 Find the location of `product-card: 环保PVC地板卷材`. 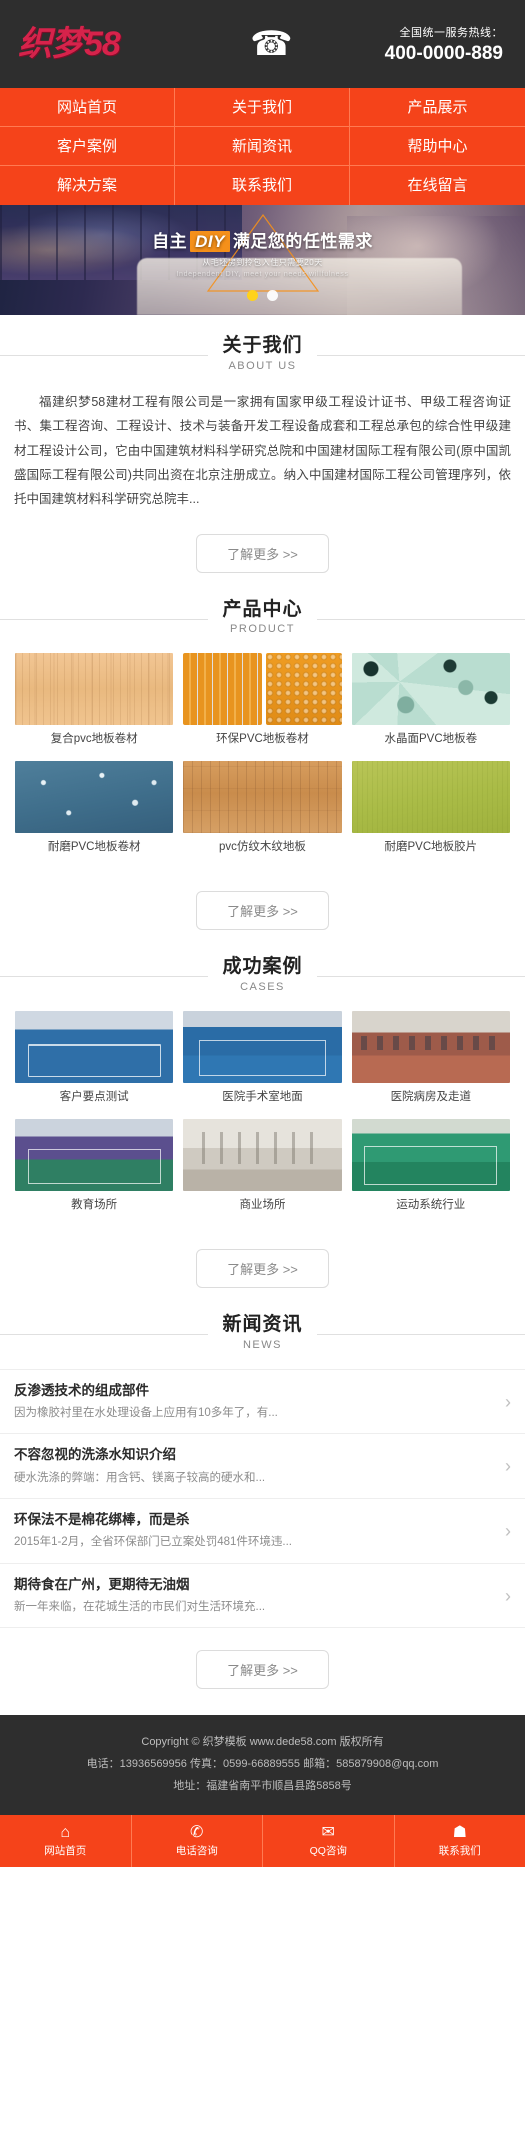

product-card: 环保PVC地板卷材 is located at coordinates (262, 707).